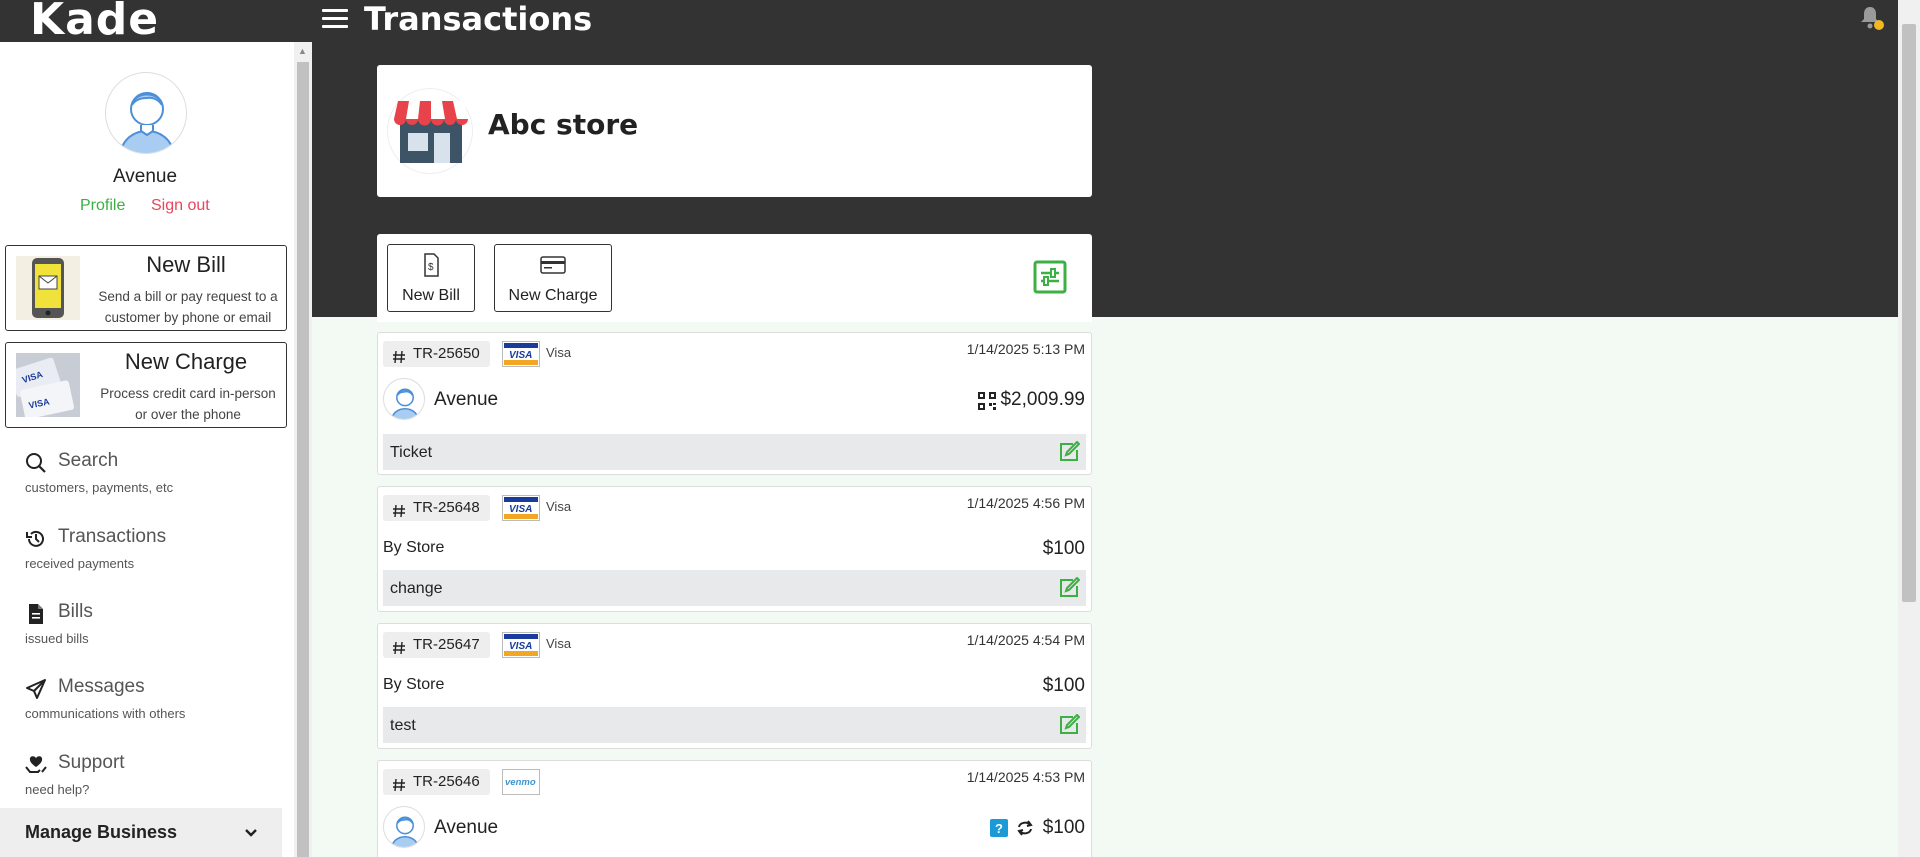  I want to click on history-icon, so click(36, 539).